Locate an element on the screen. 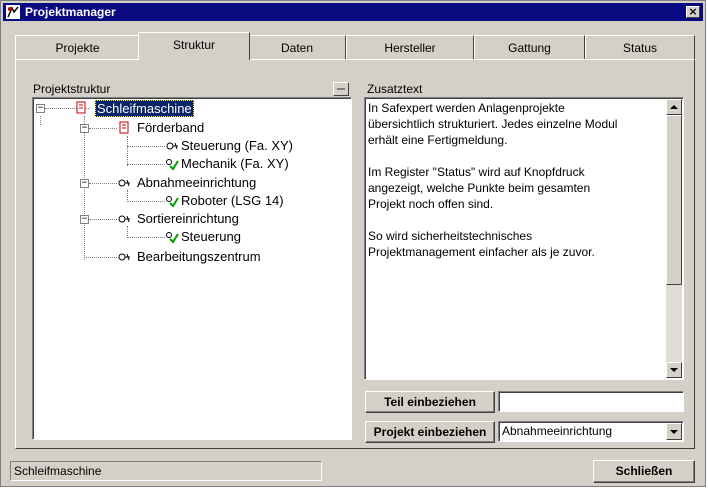 This screenshot has height=489, width=708. arrow-down-icon is located at coordinates (674, 370).